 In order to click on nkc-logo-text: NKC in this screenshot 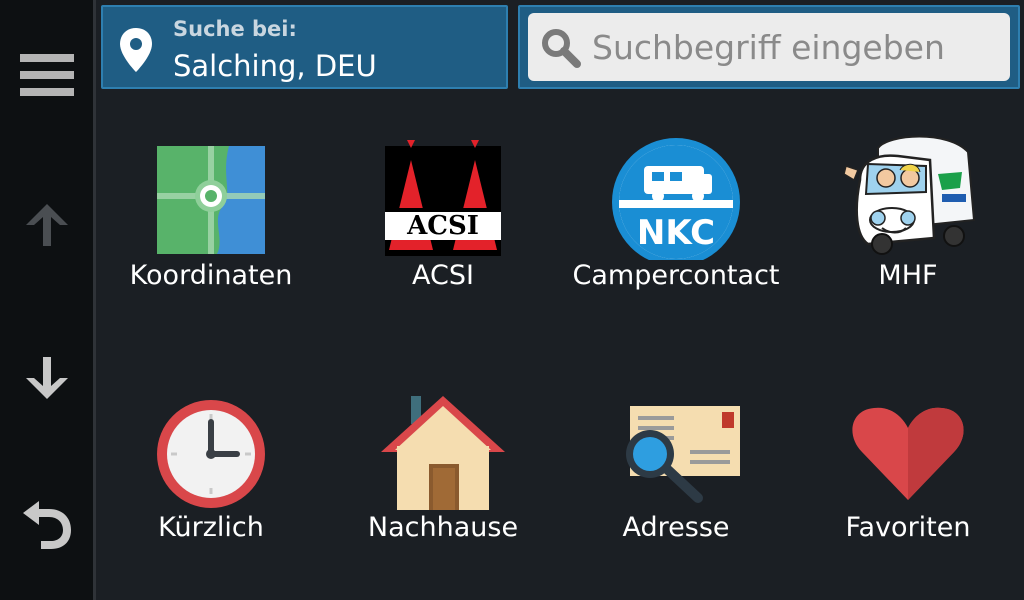, I will do `click(676, 233)`.